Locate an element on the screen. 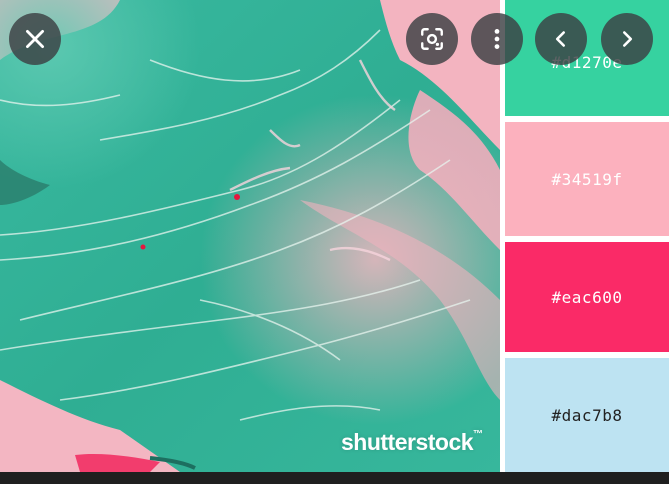 The image size is (669, 484). previous-image-button is located at coordinates (561, 39).